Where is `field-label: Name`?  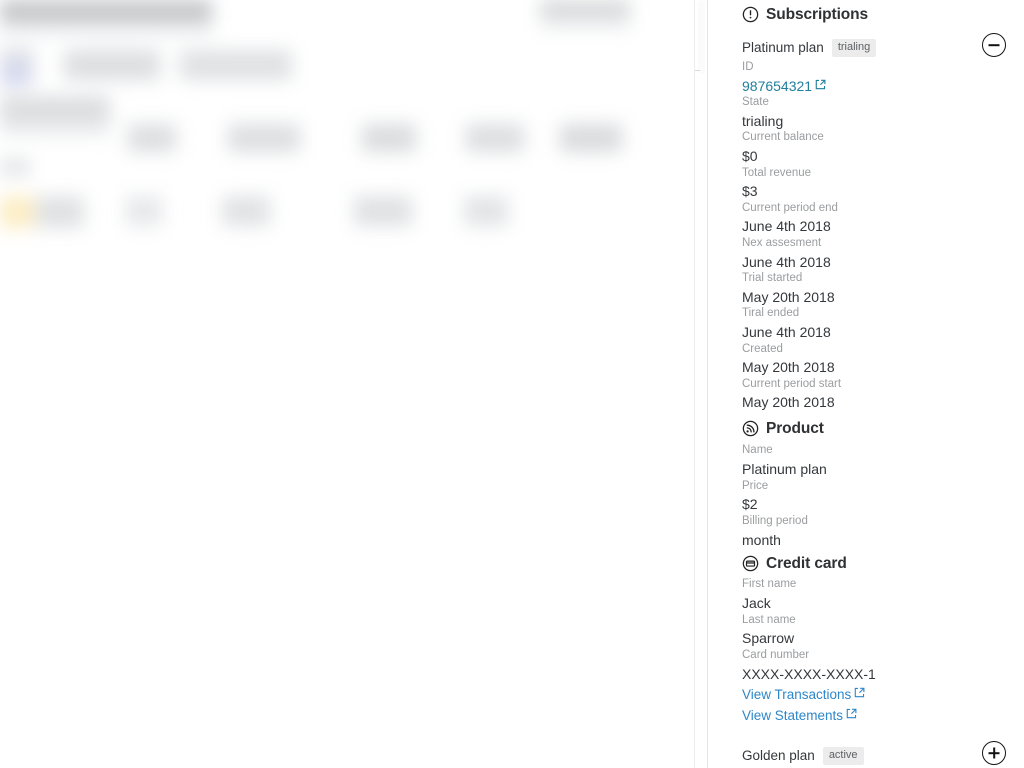
field-label: Name is located at coordinates (757, 450).